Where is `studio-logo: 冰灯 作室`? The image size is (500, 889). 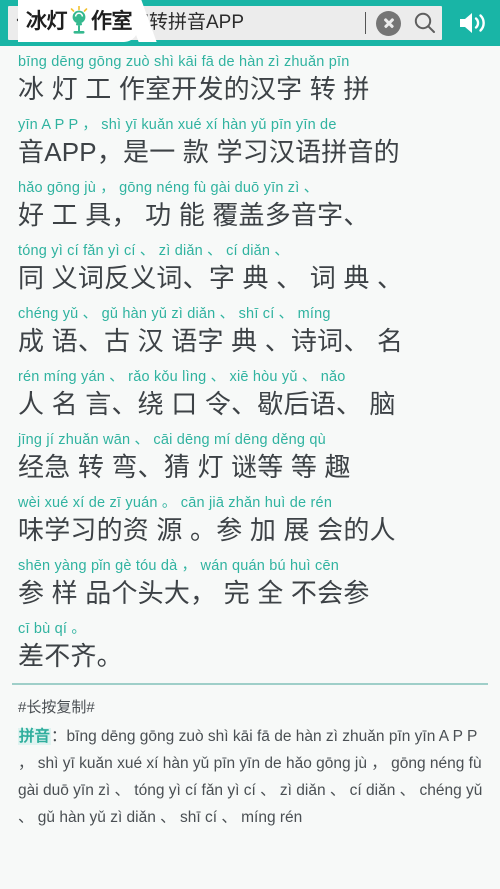
studio-logo: 冰灯 作室 is located at coordinates (78, 21).